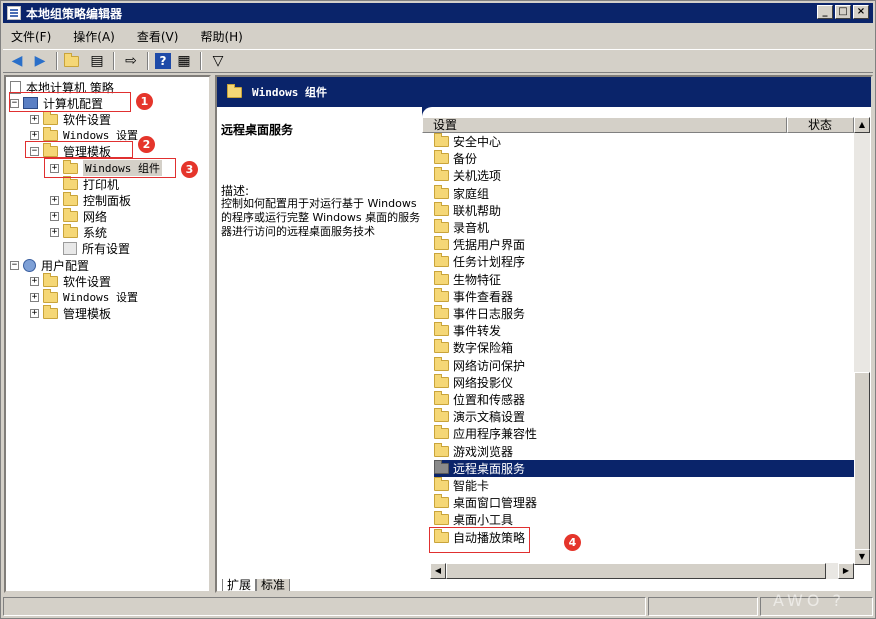 The width and height of the screenshot is (876, 619). What do you see at coordinates (163, 61) in the screenshot?
I see `help-icon: ?` at bounding box center [163, 61].